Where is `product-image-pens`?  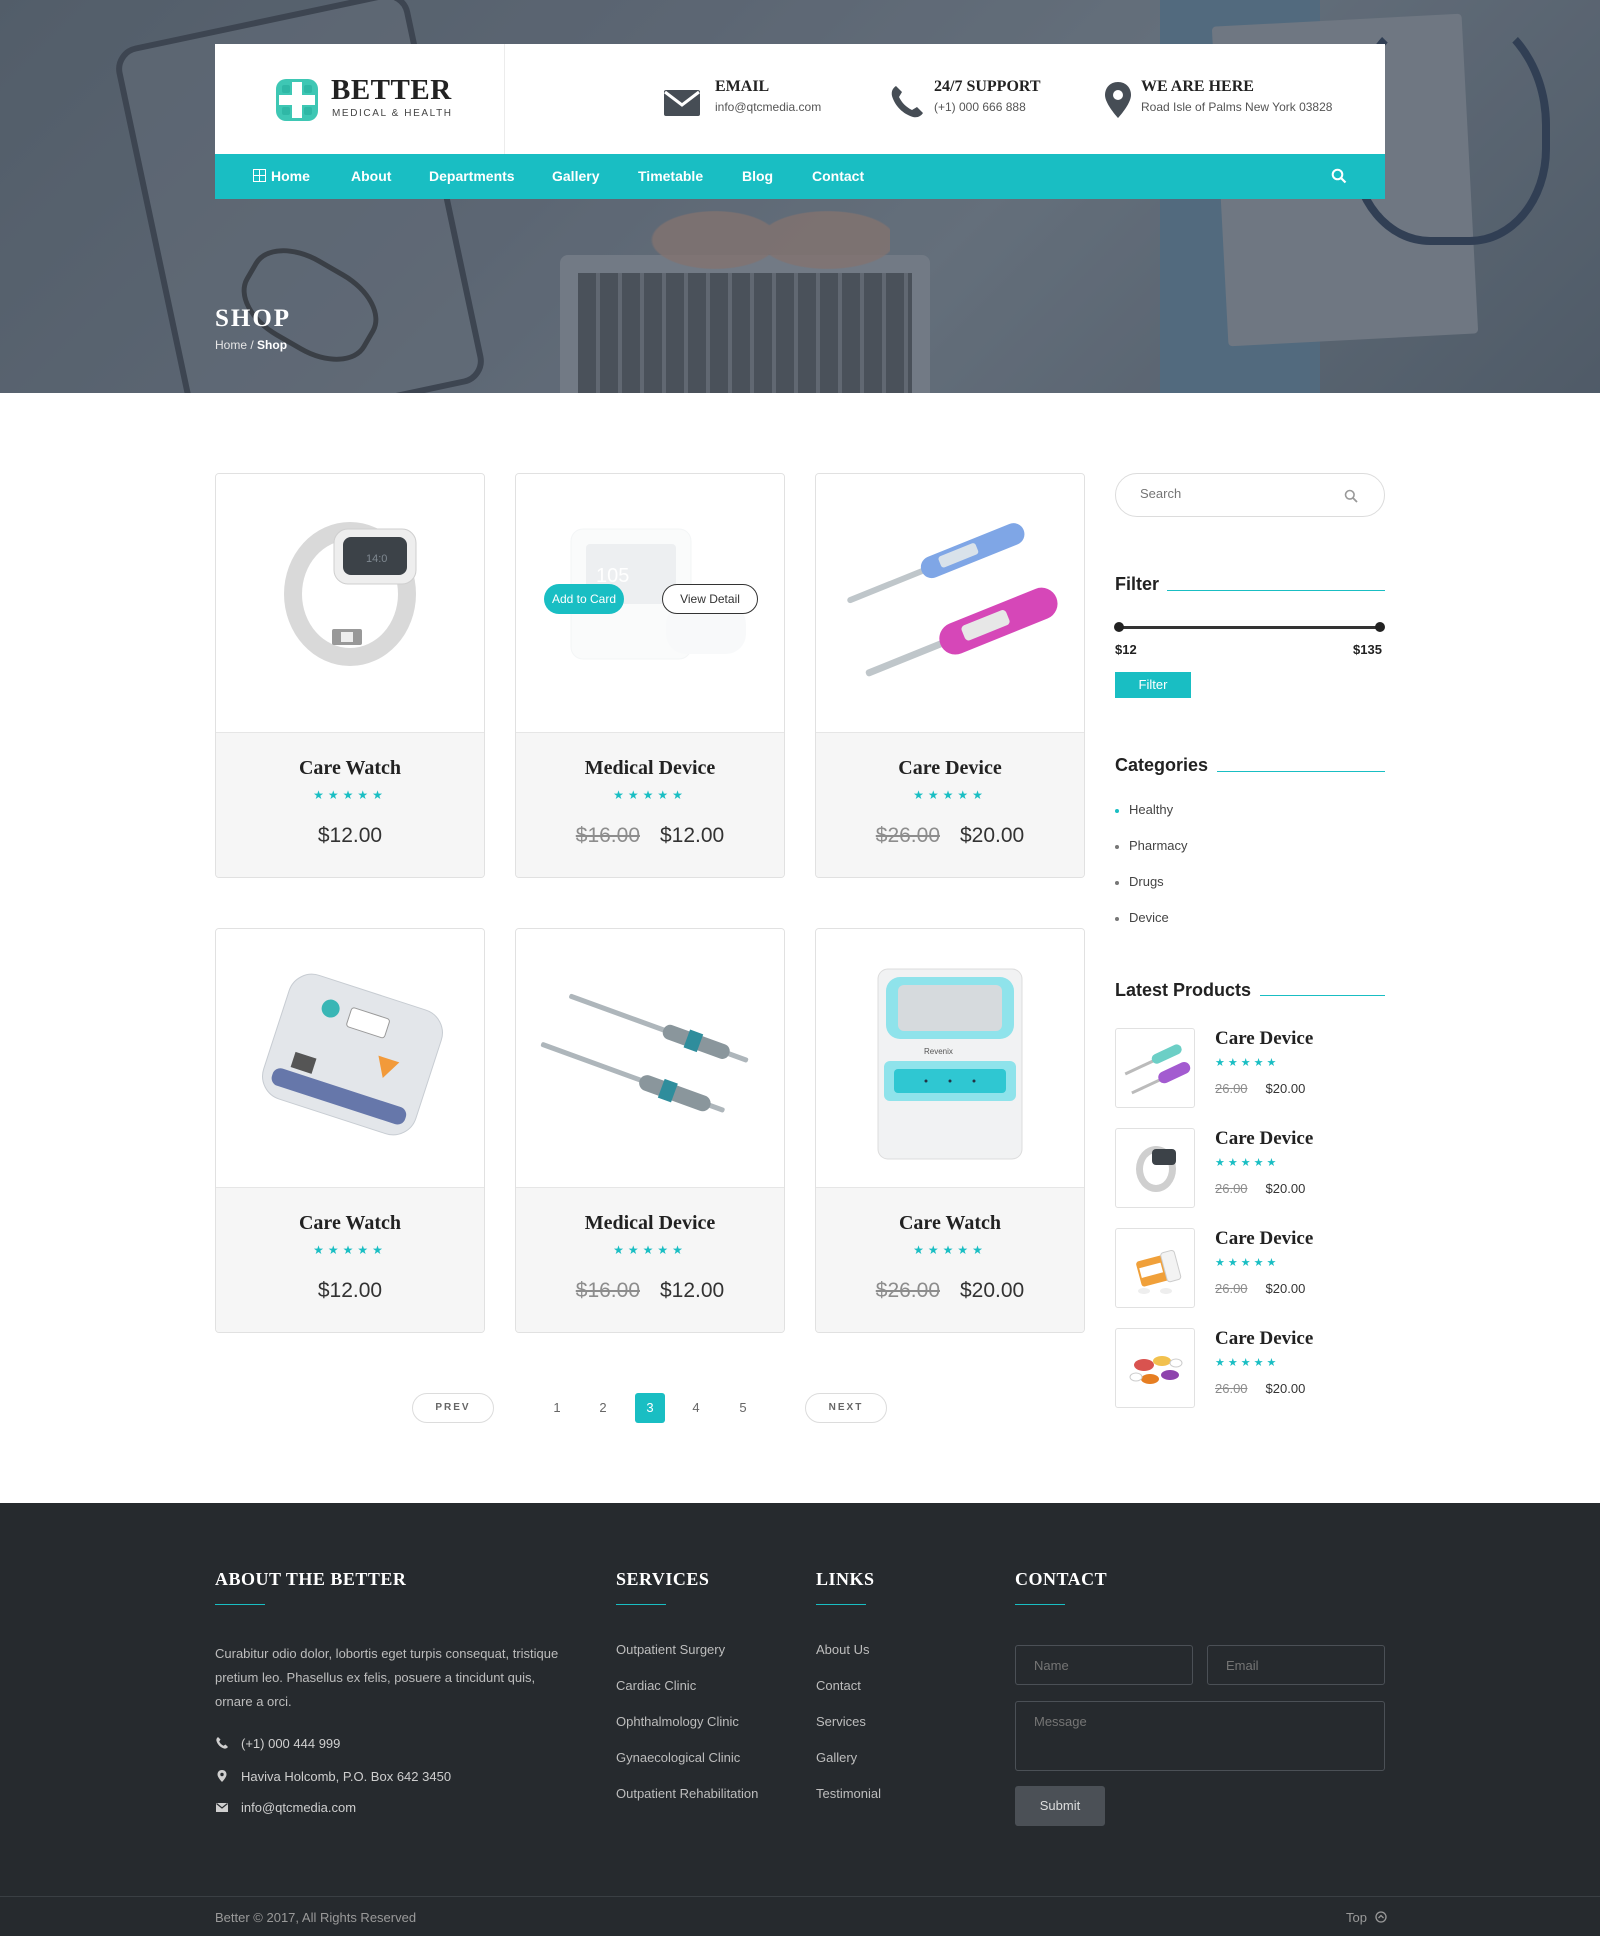 product-image-pens is located at coordinates (650, 1058).